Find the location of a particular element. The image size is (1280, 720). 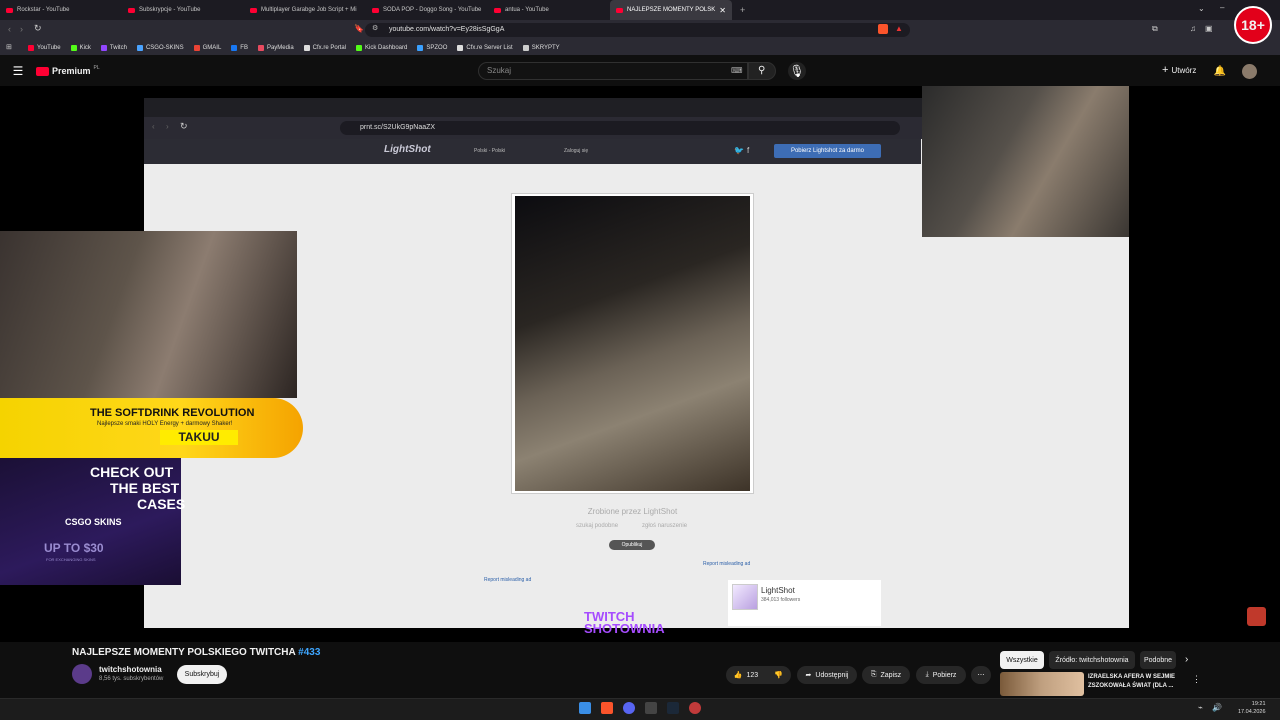

rewards-icon: ▲ is located at coordinates (899, 28).